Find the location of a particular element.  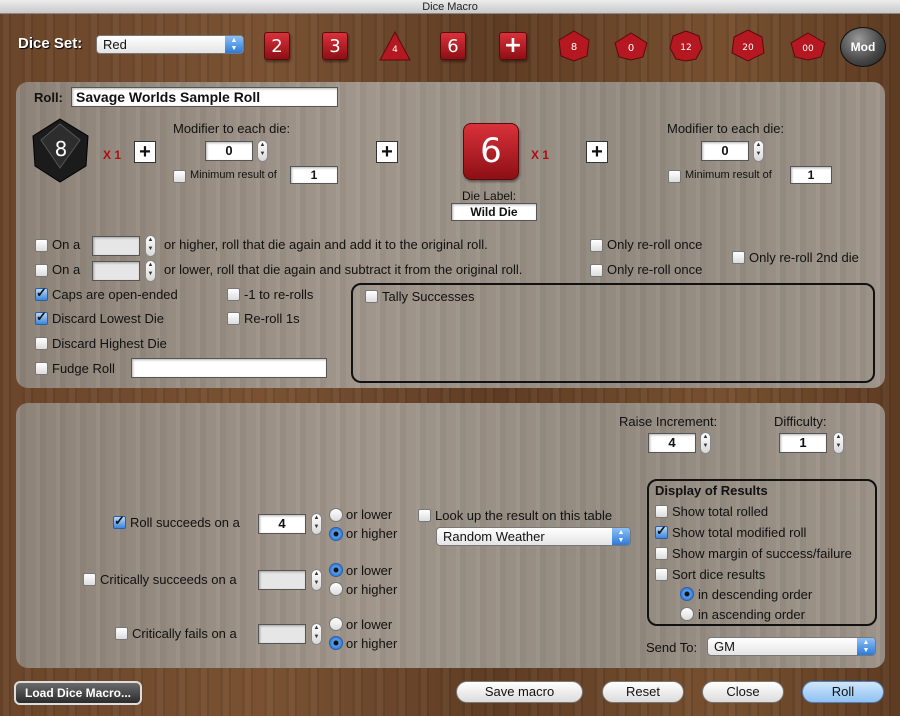

die2-add-button: + is located at coordinates (597, 152).